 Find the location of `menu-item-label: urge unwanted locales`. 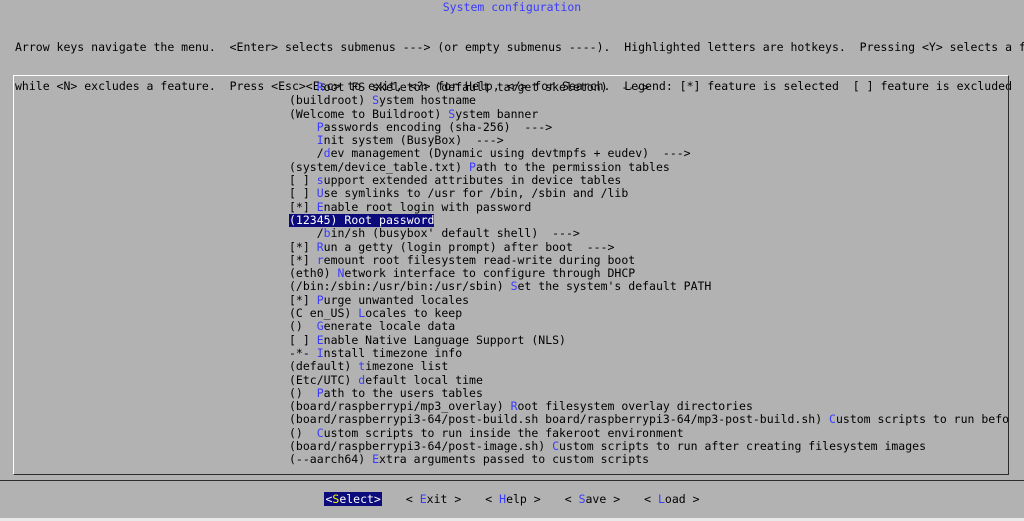

menu-item-label: urge unwanted locales is located at coordinates (396, 299).